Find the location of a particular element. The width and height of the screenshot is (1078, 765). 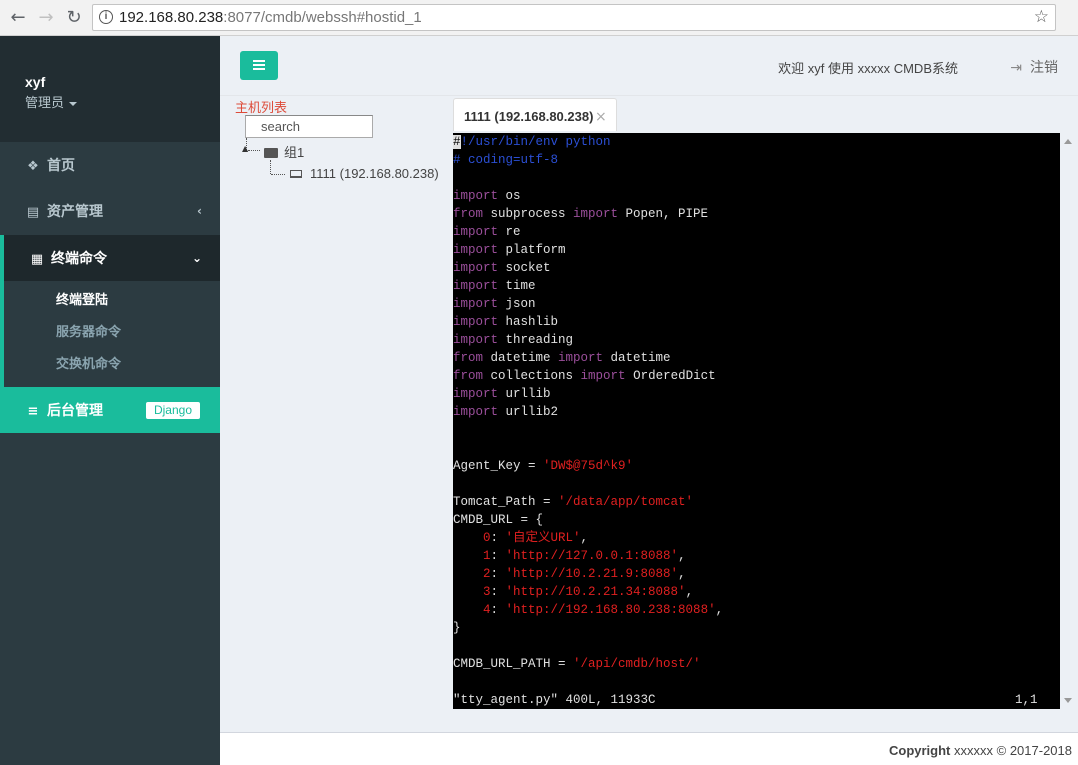

terminal-token: 'http://10.2.21.9:8088' is located at coordinates (592, 574).